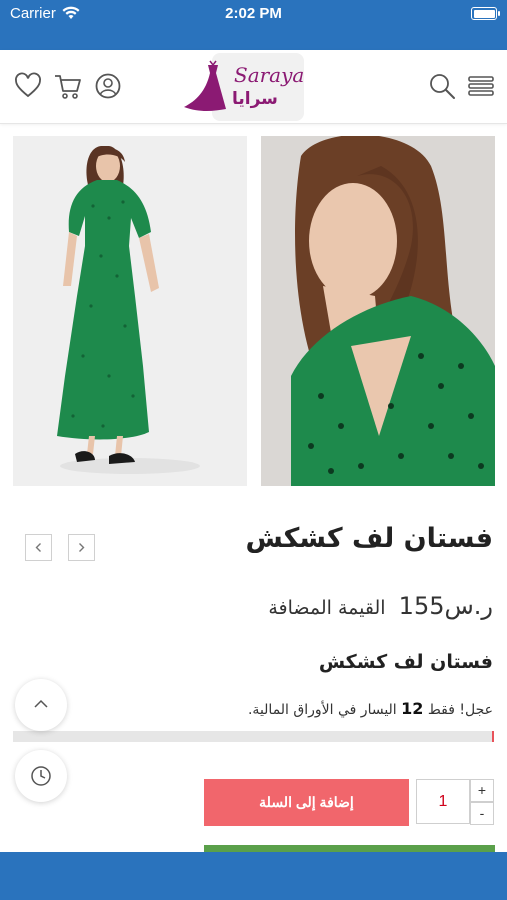  I want to click on add-to-cart-button: إضافة إلى السلة, so click(306, 802).